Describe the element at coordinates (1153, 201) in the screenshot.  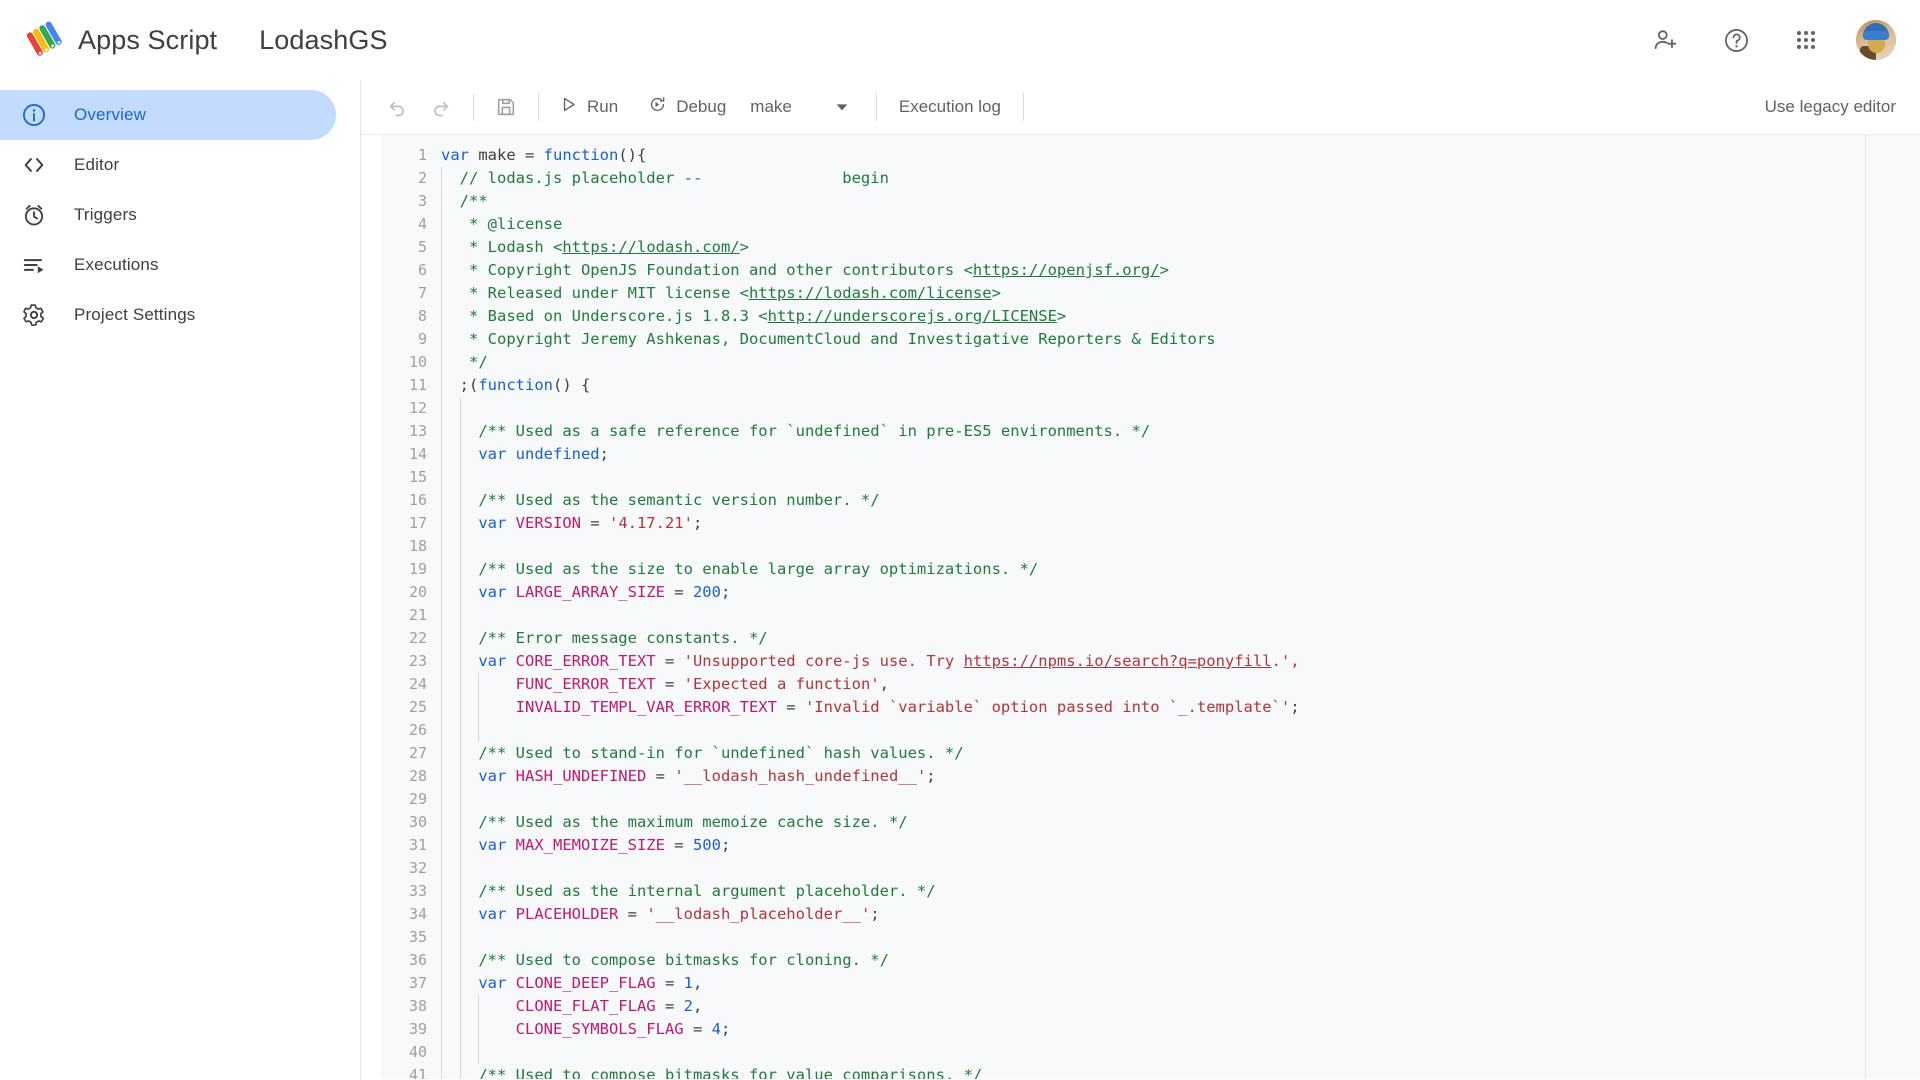
I see `code-line-text: /**` at that location.